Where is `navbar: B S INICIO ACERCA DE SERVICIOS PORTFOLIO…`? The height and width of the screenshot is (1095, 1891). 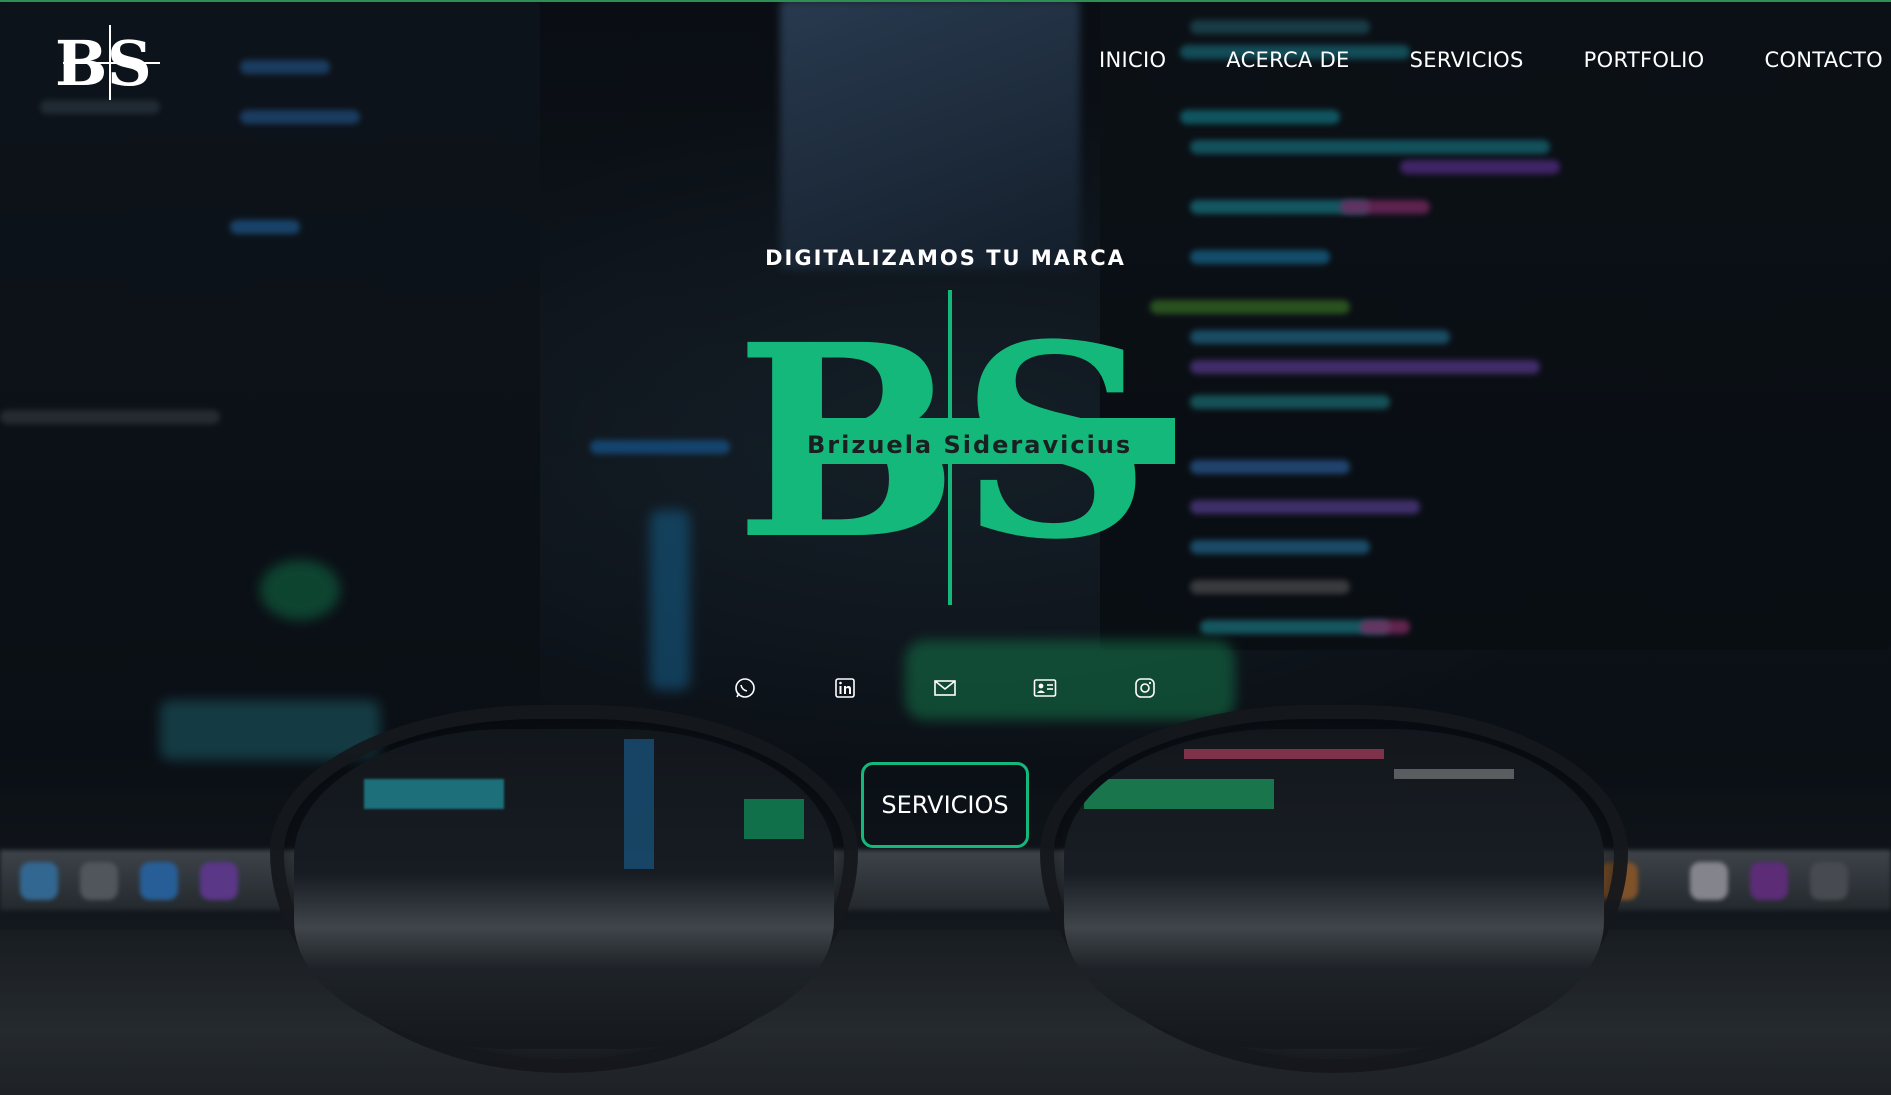
navbar: B S INICIO ACERCA DE SERVICIOS PORTFOLIO… is located at coordinates (945, 62).